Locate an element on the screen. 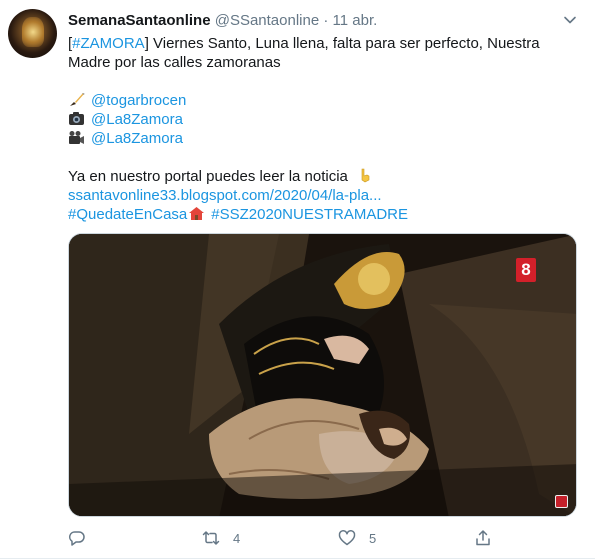 The image size is (595, 559). tweet-actions: 4 5 is located at coordinates (318, 538).